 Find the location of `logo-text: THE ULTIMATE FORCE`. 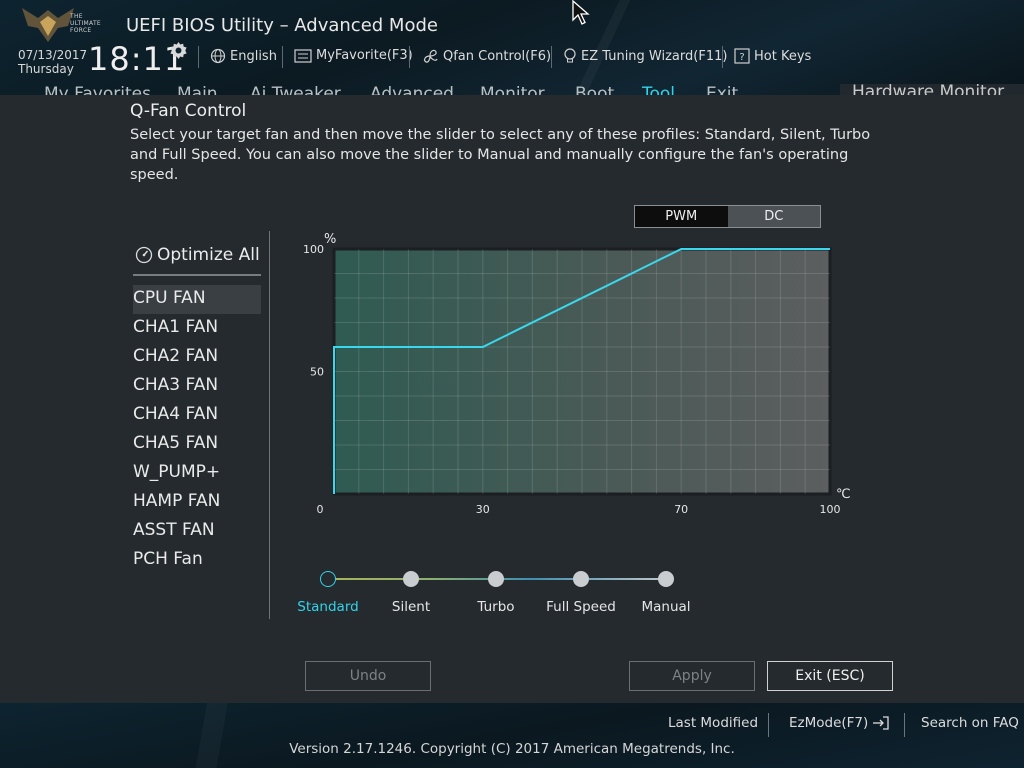

logo-text: THE ULTIMATE FORCE is located at coordinates (86, 23).